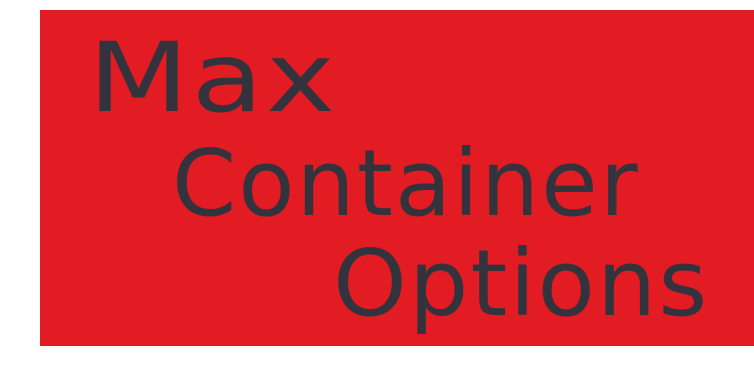 The width and height of the screenshot is (754, 376). I want to click on headline-line-max: Max, so click(213, 78).